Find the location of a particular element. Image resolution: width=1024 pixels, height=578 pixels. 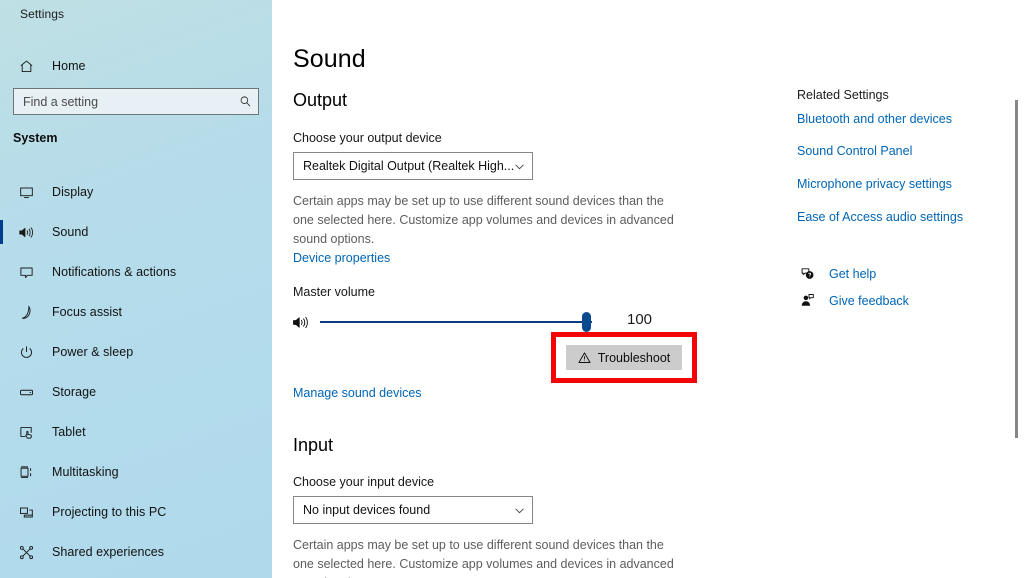

sidebar-item-projecting: Projecting to this PC is located at coordinates (136, 512).